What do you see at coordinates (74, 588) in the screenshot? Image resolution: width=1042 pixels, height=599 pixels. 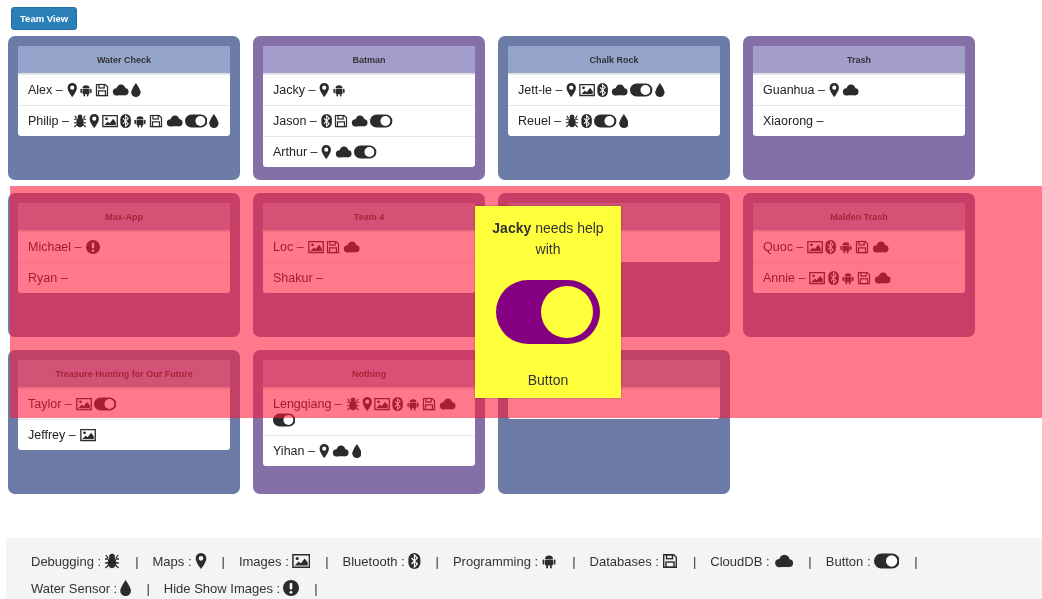 I see `legend-label: Water Sensor :` at bounding box center [74, 588].